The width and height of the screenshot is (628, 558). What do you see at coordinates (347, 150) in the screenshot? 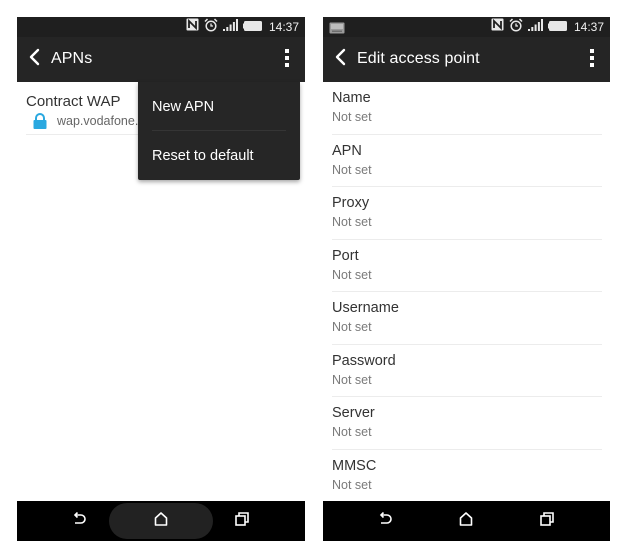
I see `field-label: APN` at bounding box center [347, 150].